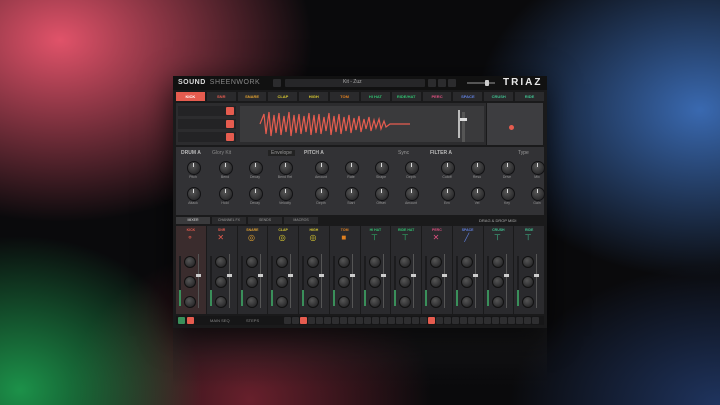 This screenshot has width=720, height=405. Describe the element at coordinates (529, 96) in the screenshot. I see `sound-tab: RIDE` at that location.